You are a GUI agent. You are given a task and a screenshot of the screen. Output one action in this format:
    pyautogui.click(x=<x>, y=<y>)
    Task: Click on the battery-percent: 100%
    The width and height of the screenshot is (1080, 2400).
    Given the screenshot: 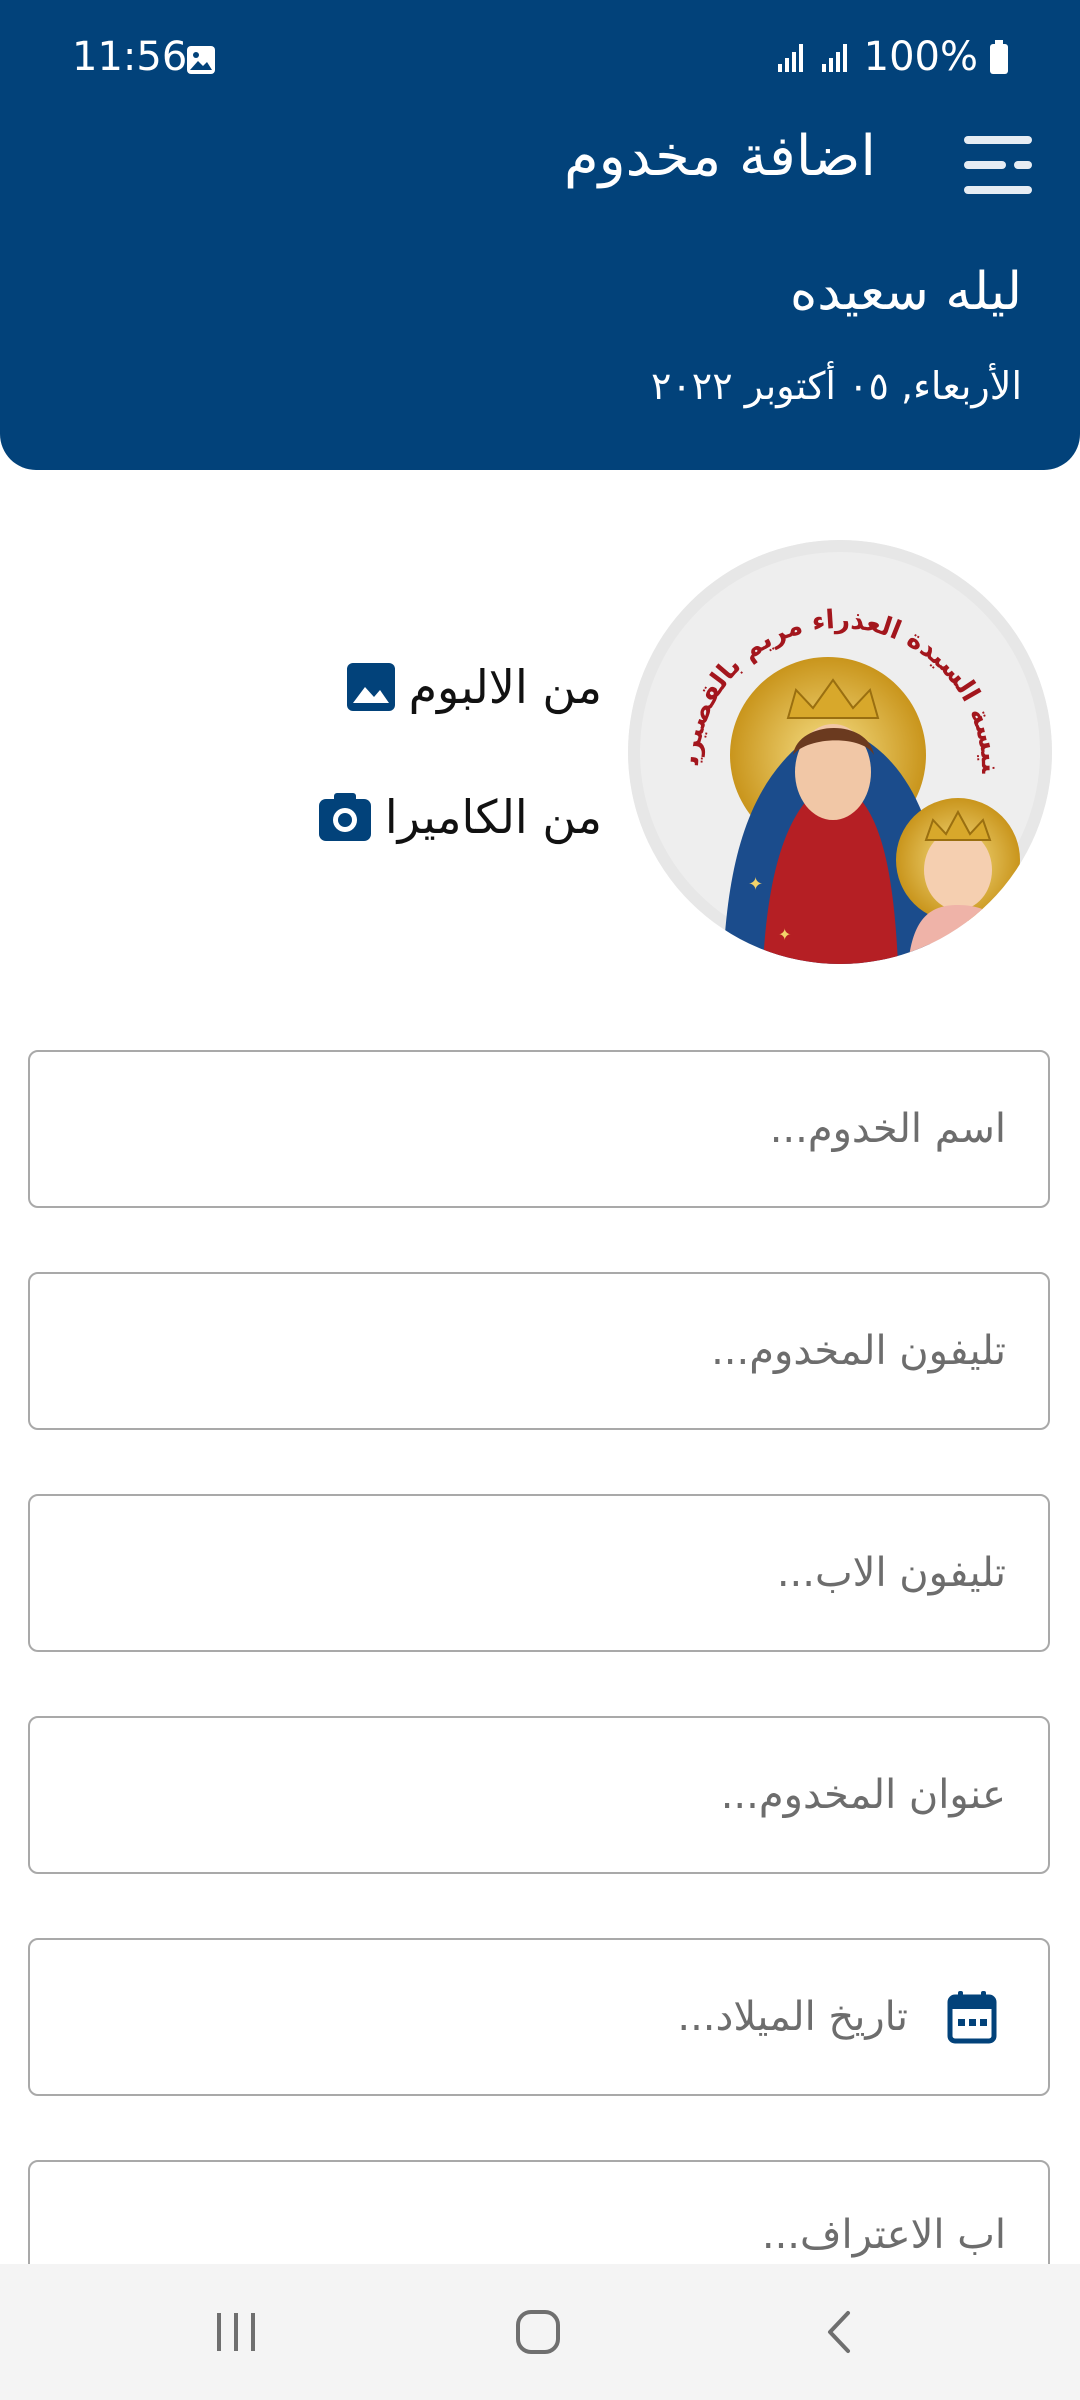 What is the action you would take?
    pyautogui.click(x=920, y=57)
    